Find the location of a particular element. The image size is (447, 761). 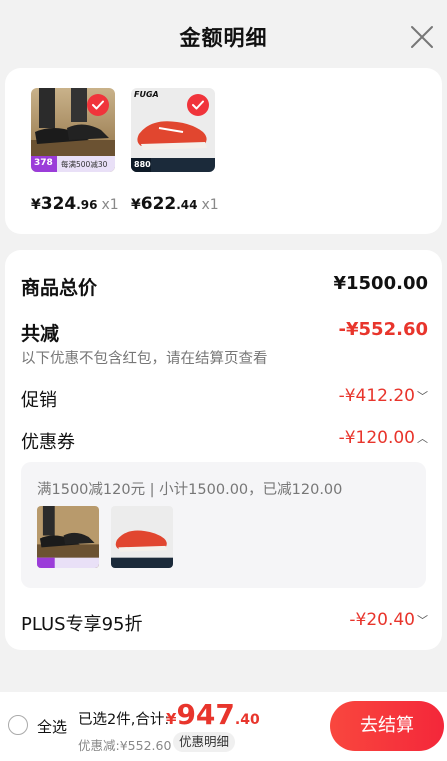

product-badge-text: 每满500减30 is located at coordinates (84, 164).